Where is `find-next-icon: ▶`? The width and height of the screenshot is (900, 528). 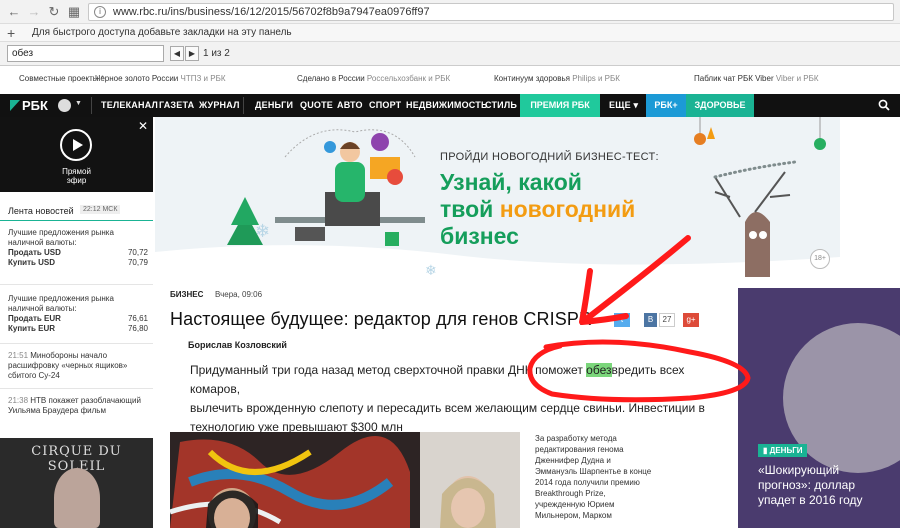 find-next-icon: ▶ is located at coordinates (192, 53).